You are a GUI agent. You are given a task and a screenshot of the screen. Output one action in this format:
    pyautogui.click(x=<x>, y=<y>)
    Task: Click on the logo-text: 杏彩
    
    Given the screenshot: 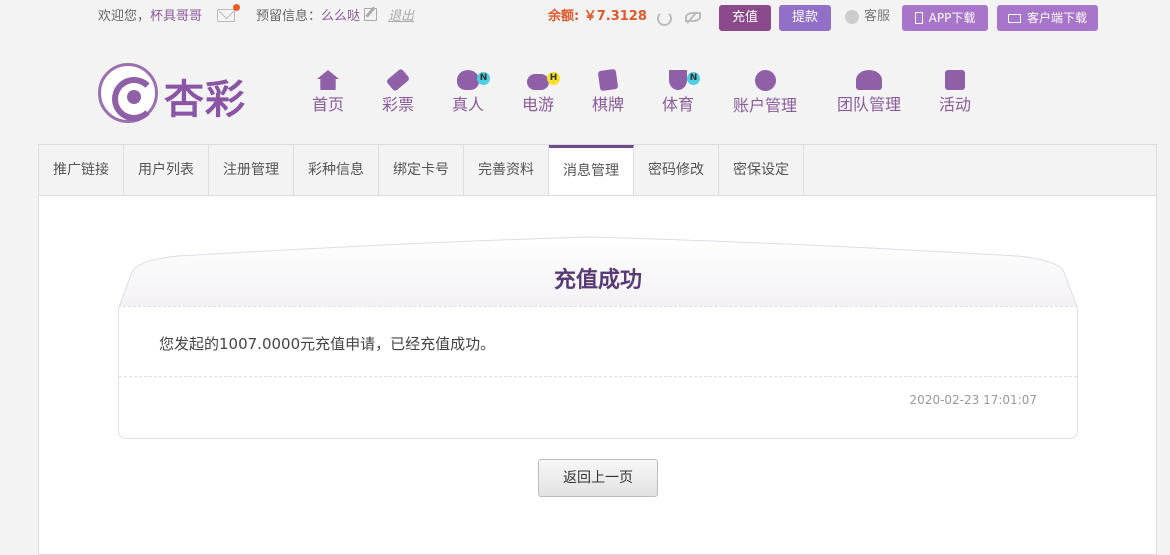 What is the action you would take?
    pyautogui.click(x=205, y=99)
    